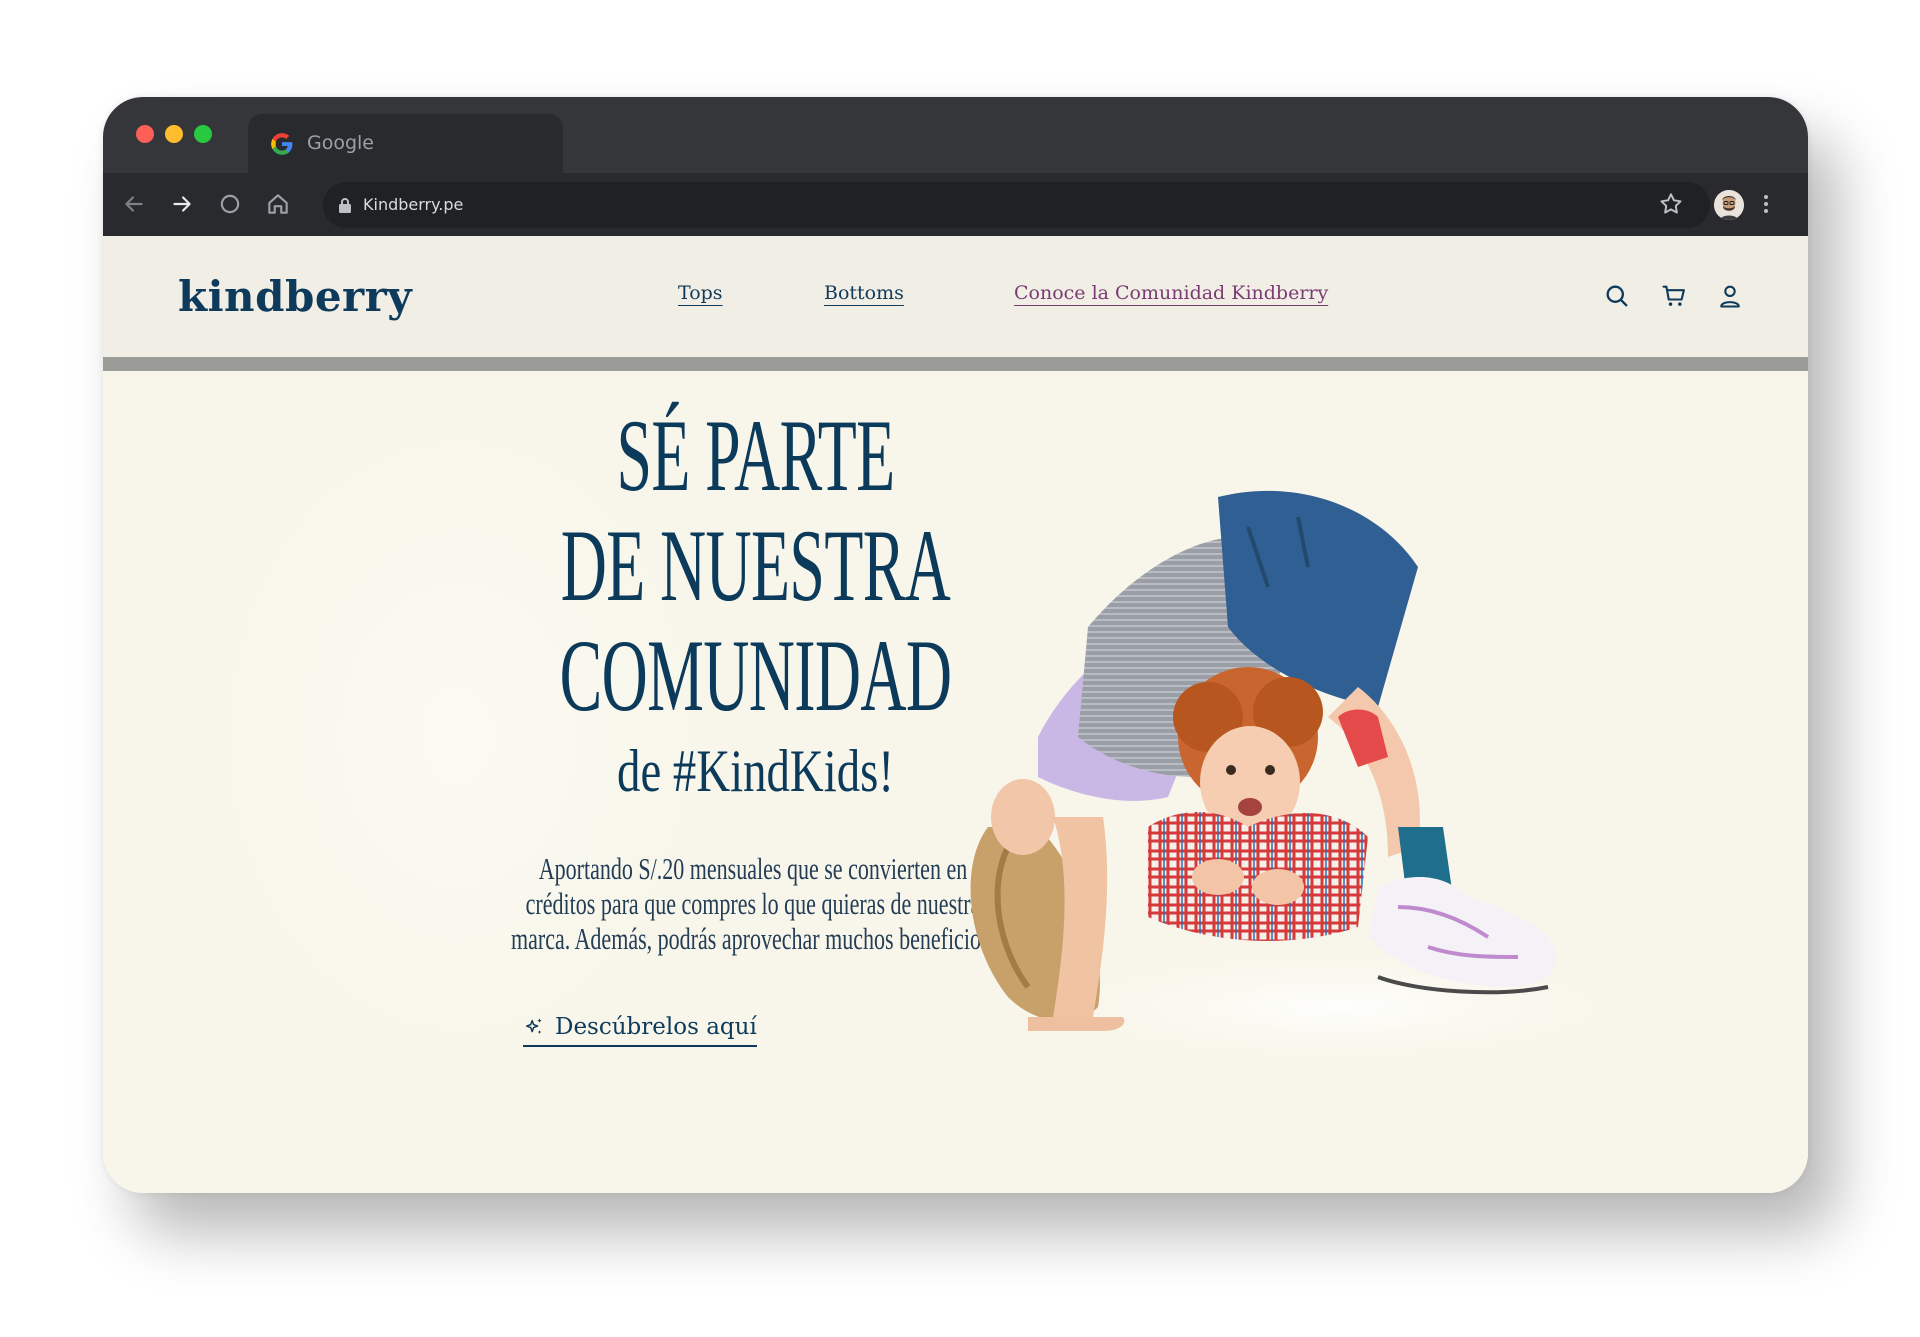 The image size is (1920, 1337). Describe the element at coordinates (656, 1027) in the screenshot. I see `discover-link-label: Descúbrelos aquí` at that location.